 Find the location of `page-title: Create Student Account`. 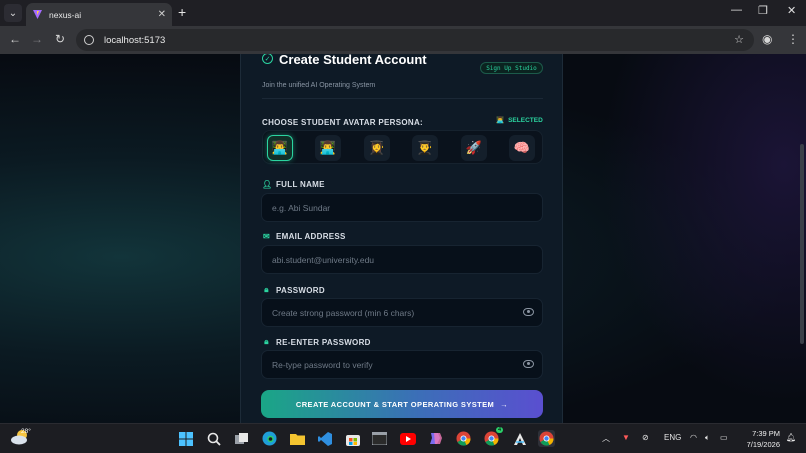

page-title: Create Student Account is located at coordinates (353, 60).